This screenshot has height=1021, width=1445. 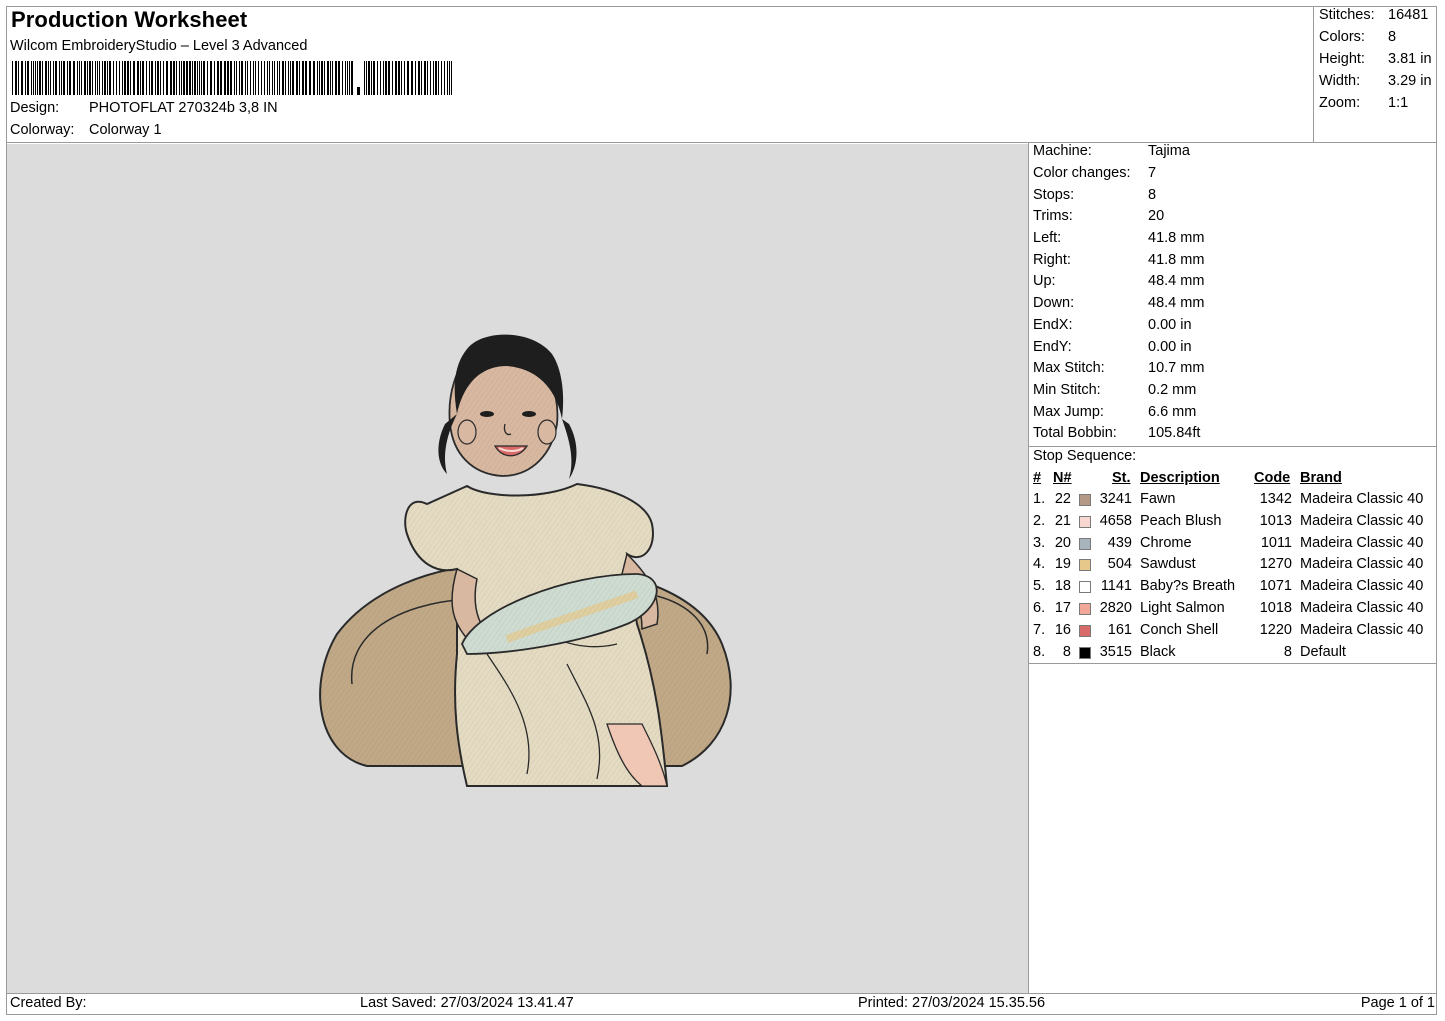 What do you see at coordinates (1044, 281) in the screenshot?
I see `machine-info-label: Up:` at bounding box center [1044, 281].